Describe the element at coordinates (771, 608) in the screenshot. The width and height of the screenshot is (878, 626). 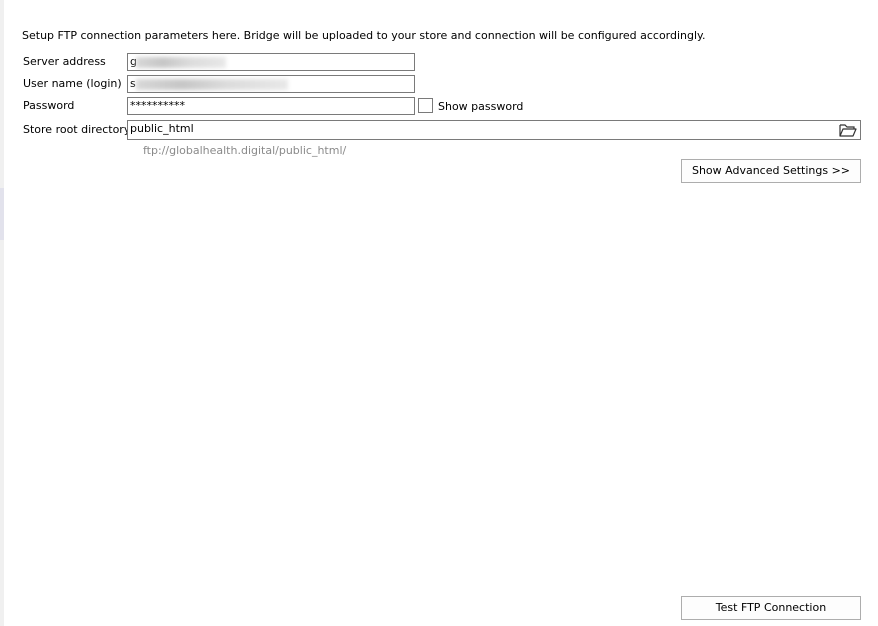
I see `test-ftp-connection-button: Test FTP Connection` at that location.